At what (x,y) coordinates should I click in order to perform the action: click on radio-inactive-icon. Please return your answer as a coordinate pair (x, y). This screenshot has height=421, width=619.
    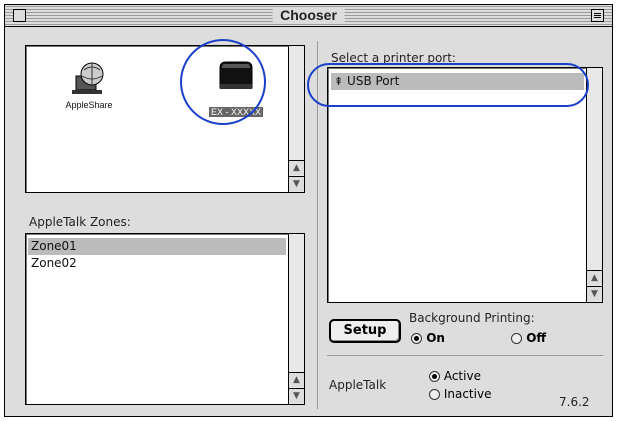
    Looking at the image, I should click on (434, 394).